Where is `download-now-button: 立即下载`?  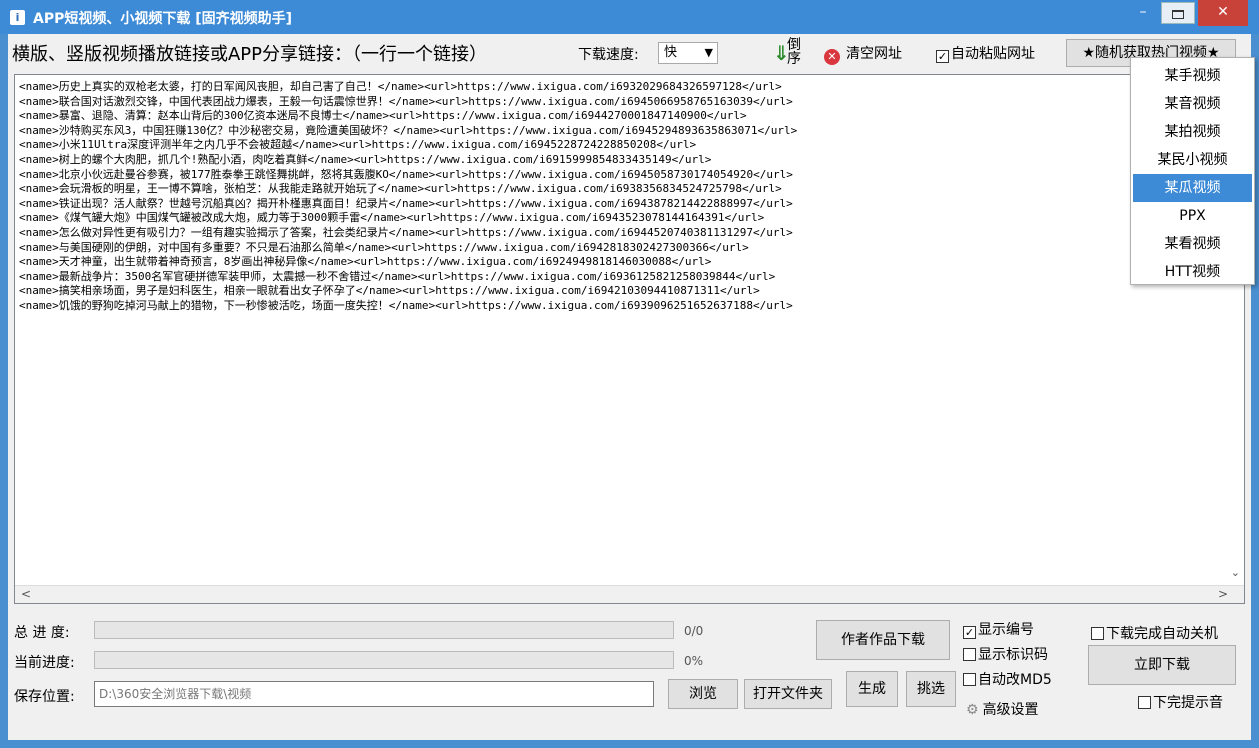
download-now-button: 立即下载 is located at coordinates (1162, 665).